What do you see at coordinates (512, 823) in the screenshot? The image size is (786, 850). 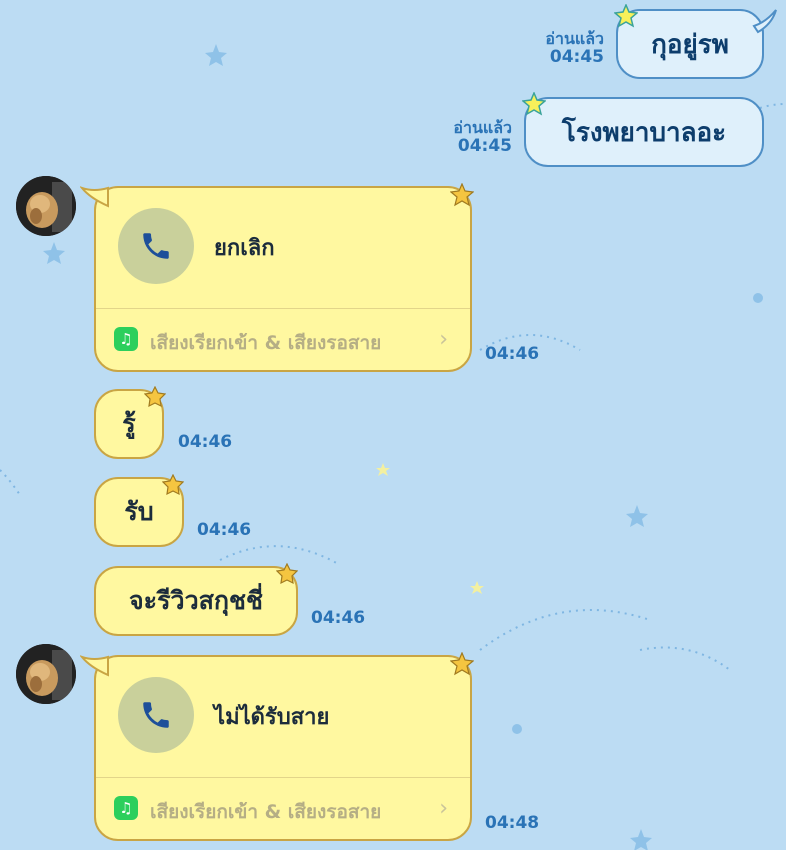 I see `message-time: 04:48` at bounding box center [512, 823].